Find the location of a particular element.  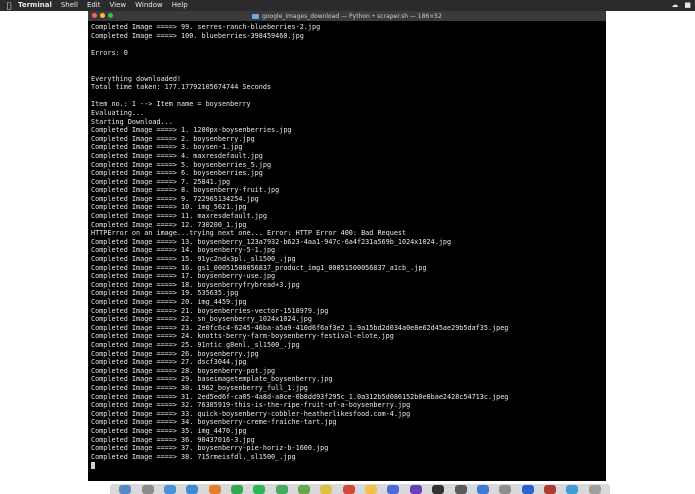

terminal-line: Completed Image ====> 12. 730200_1.jpg is located at coordinates (169, 224).